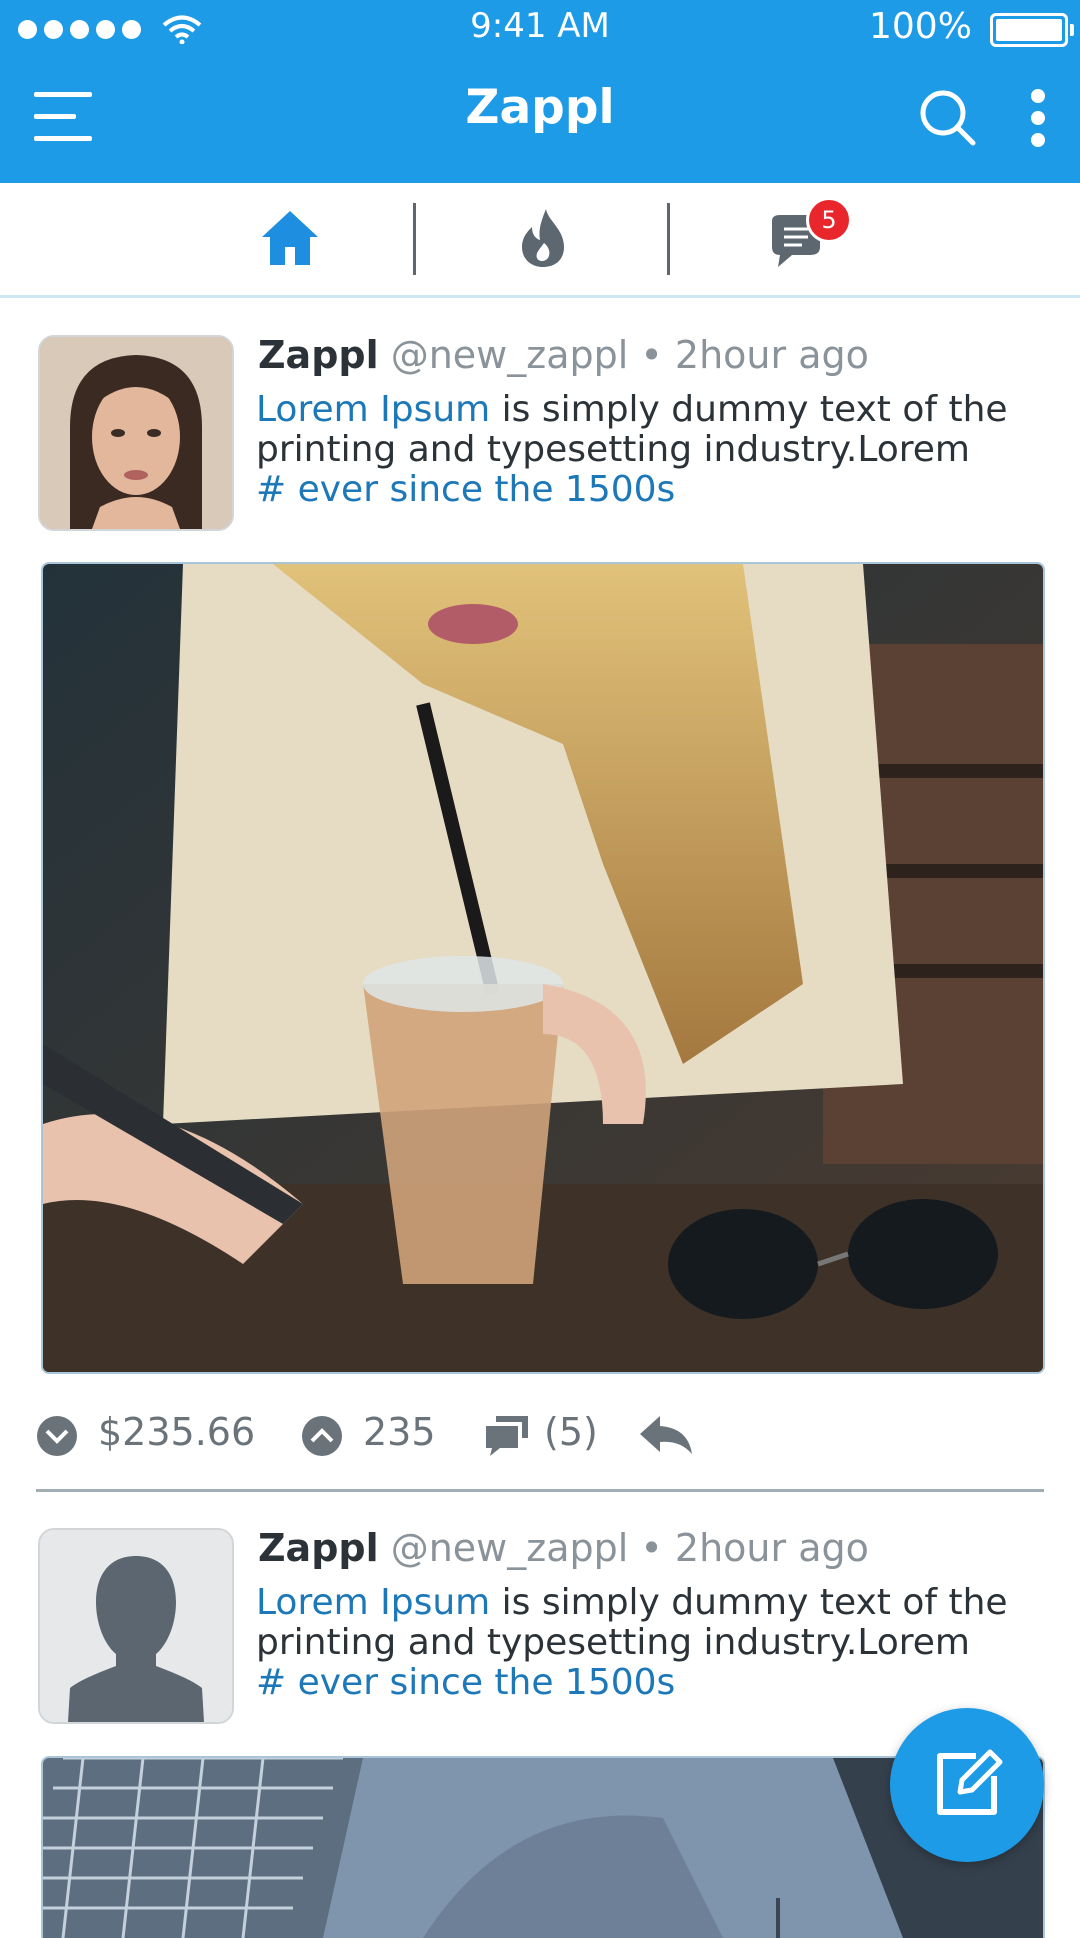 This screenshot has width=1080, height=1938. I want to click on upvote-count: 235, so click(399, 1432).